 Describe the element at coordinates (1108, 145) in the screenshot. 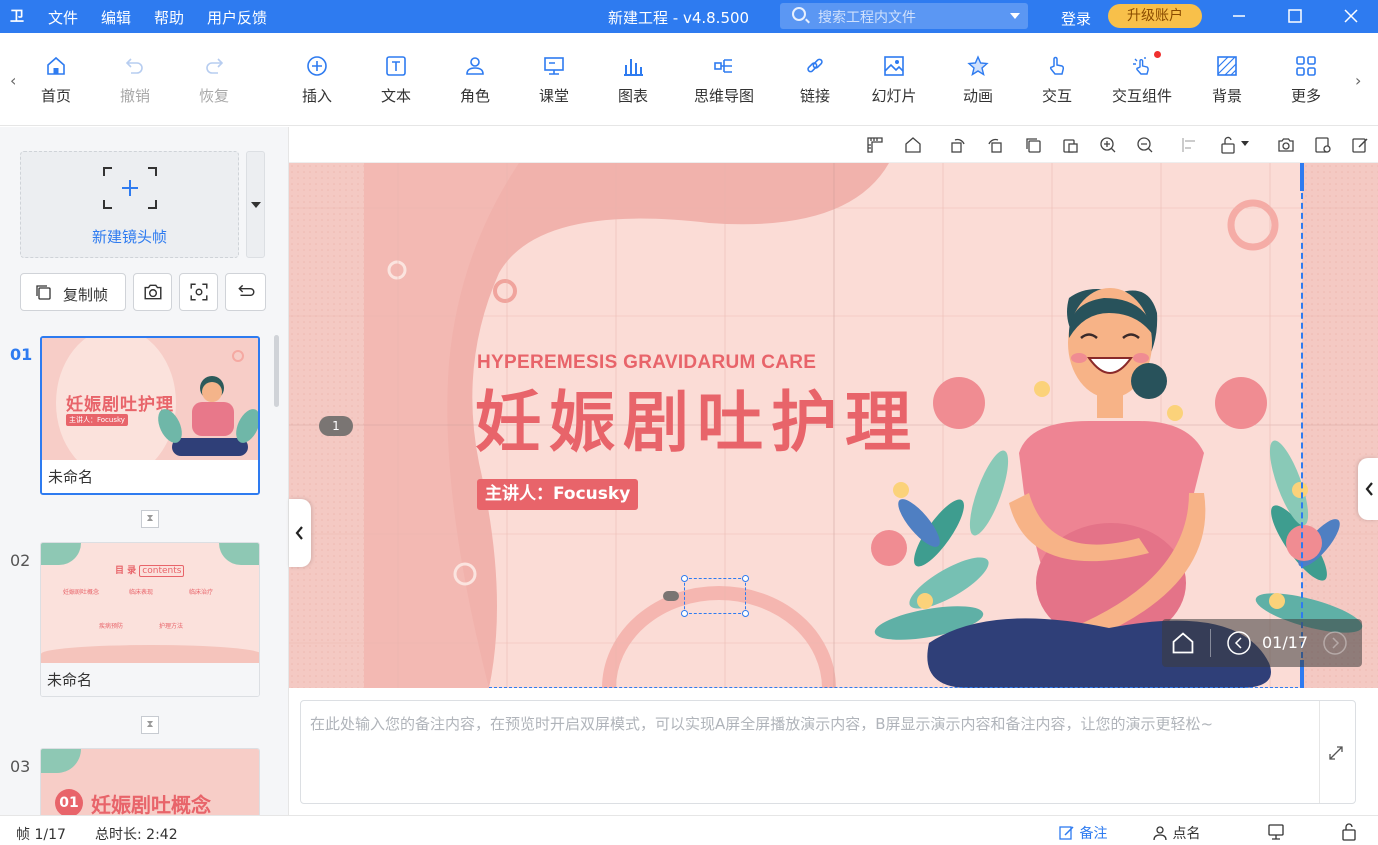

I see `zoom-in-icon` at that location.